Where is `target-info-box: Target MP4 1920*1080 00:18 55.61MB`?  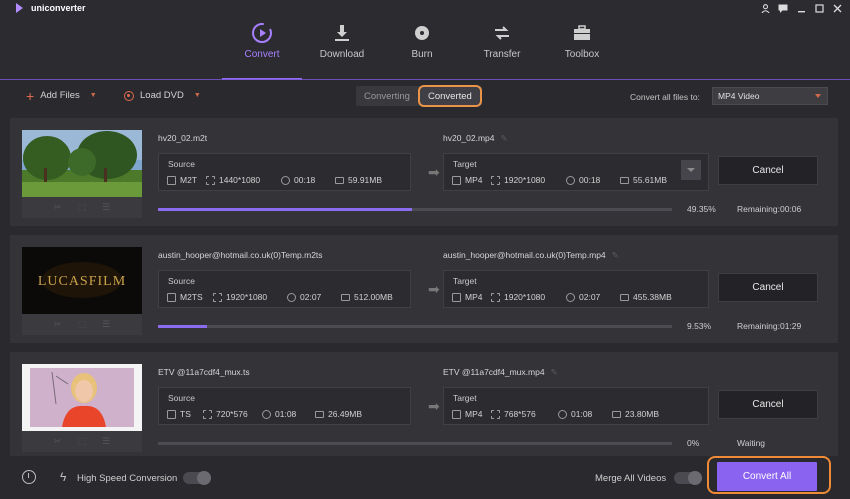 target-info-box: Target MP4 1920*1080 00:18 55.61MB is located at coordinates (576, 172).